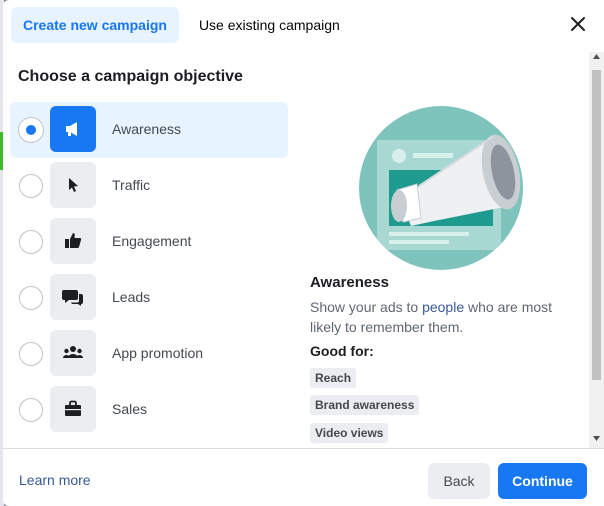 Image resolution: width=604 pixels, height=506 pixels. I want to click on objective-engagement: Engagement, so click(149, 242).